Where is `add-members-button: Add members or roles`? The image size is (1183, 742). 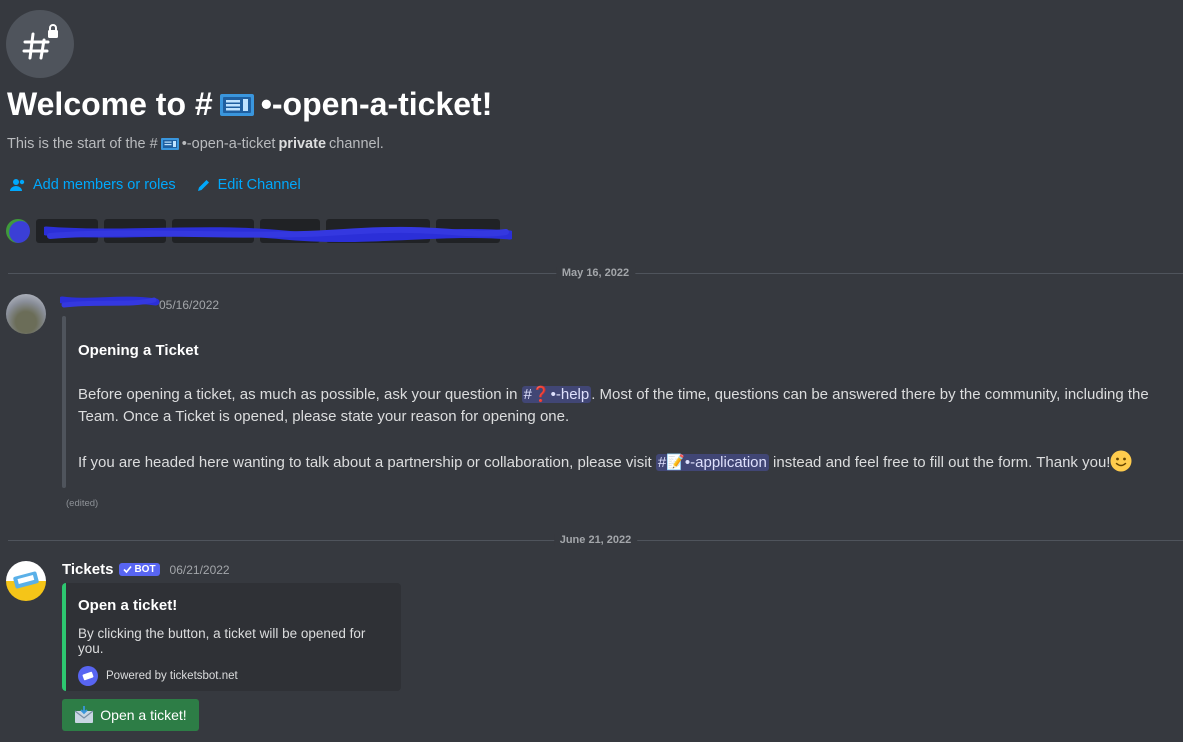
add-members-button: Add members or roles is located at coordinates (93, 185).